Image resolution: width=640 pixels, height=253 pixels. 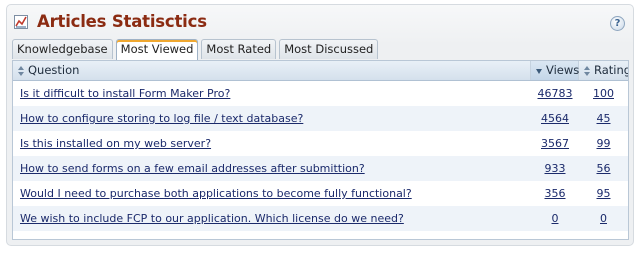 I want to click on tab-knowledgebase: Knowledgebase, so click(x=62, y=49).